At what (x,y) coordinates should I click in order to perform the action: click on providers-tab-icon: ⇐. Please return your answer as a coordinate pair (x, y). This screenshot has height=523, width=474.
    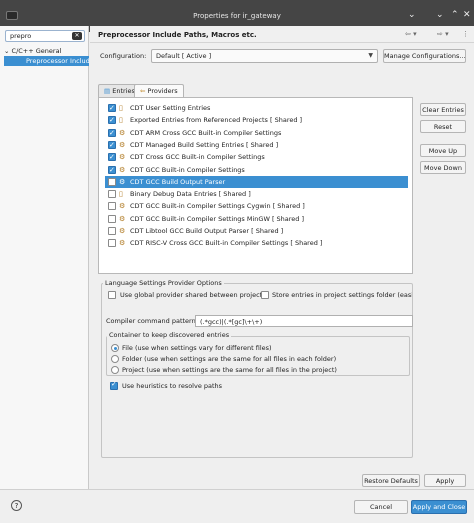
    Looking at the image, I should click on (143, 91).